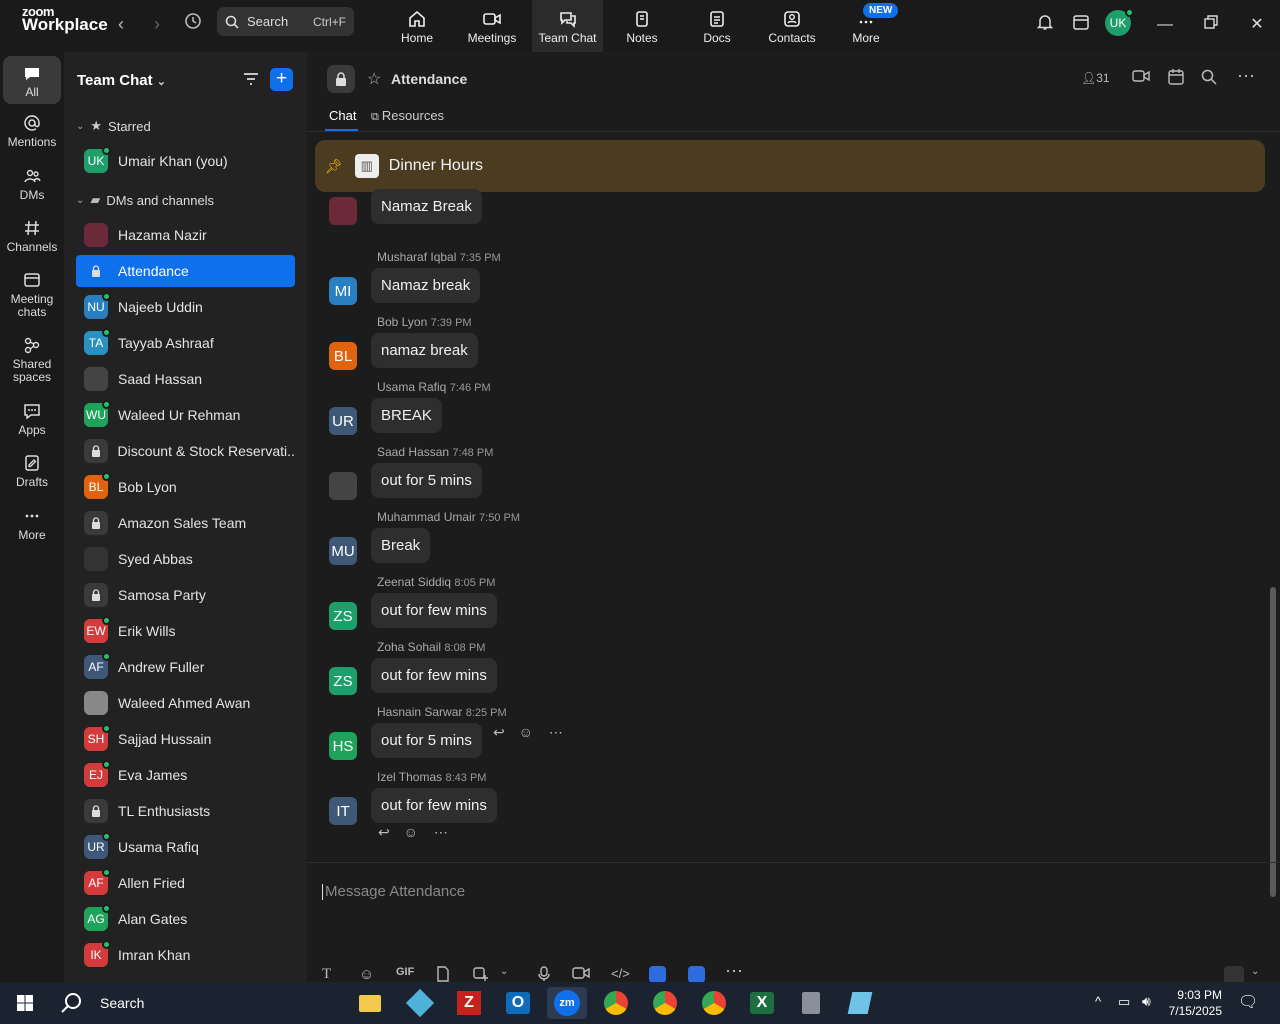 The width and height of the screenshot is (1280, 1024). Describe the element at coordinates (792, 26) in the screenshot. I see `tab-contacts: Contacts` at that location.